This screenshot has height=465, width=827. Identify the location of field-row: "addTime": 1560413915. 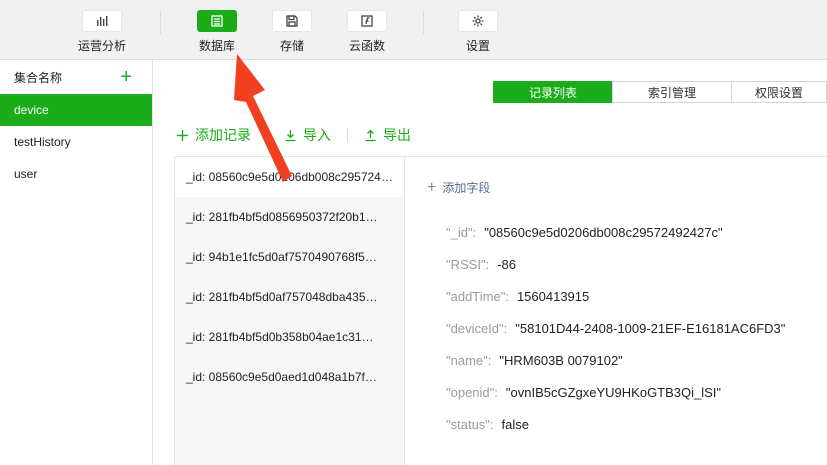
(517, 296).